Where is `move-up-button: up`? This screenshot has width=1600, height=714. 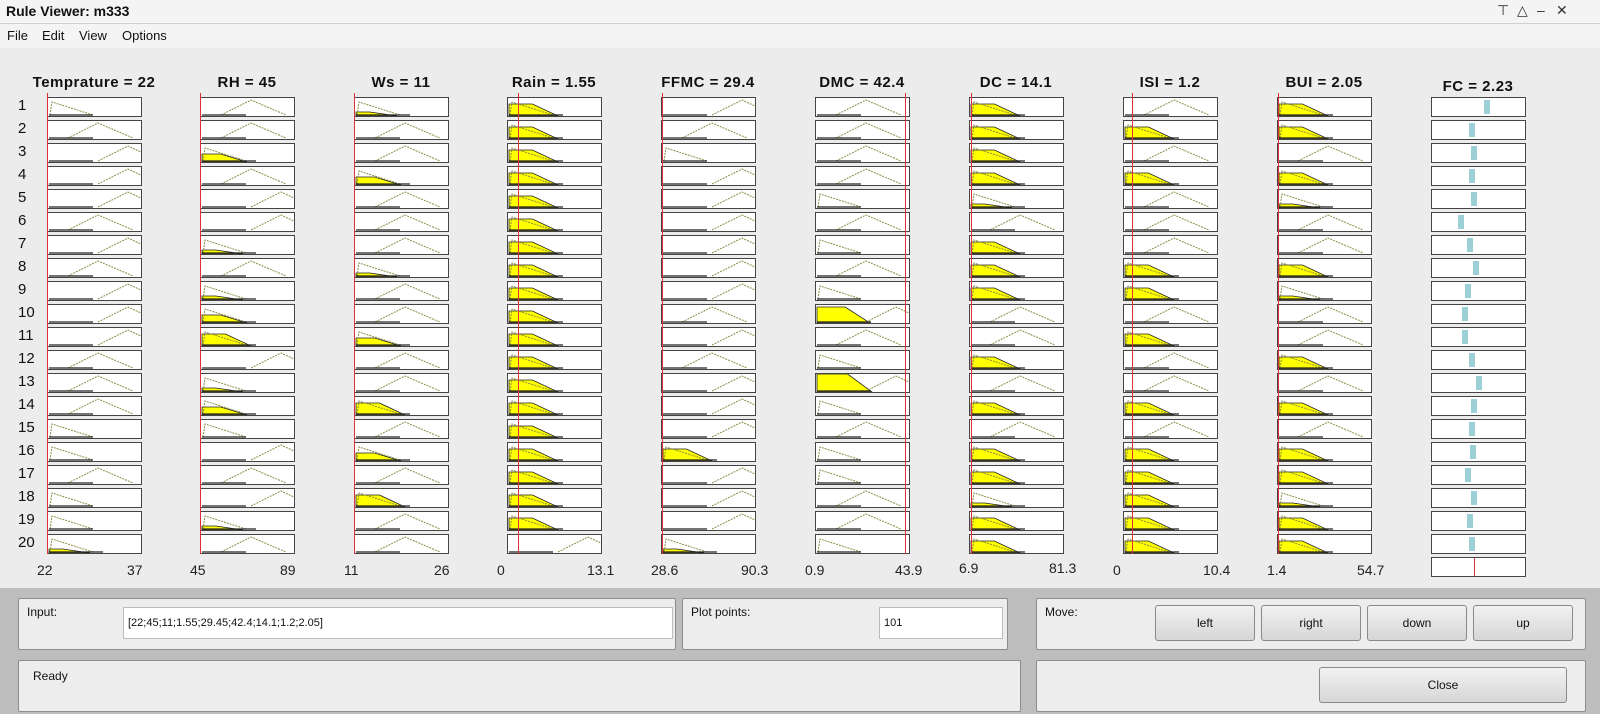 move-up-button: up is located at coordinates (1523, 623).